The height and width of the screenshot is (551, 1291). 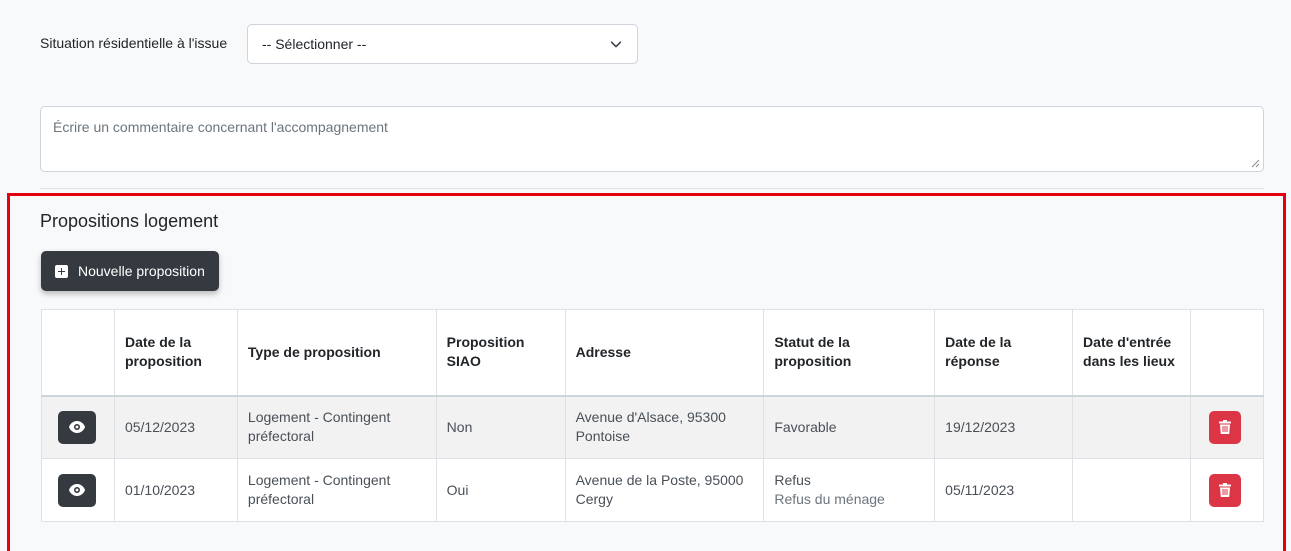 I want to click on situation-residentielle-select: -- Sélectionner --, so click(x=442, y=44).